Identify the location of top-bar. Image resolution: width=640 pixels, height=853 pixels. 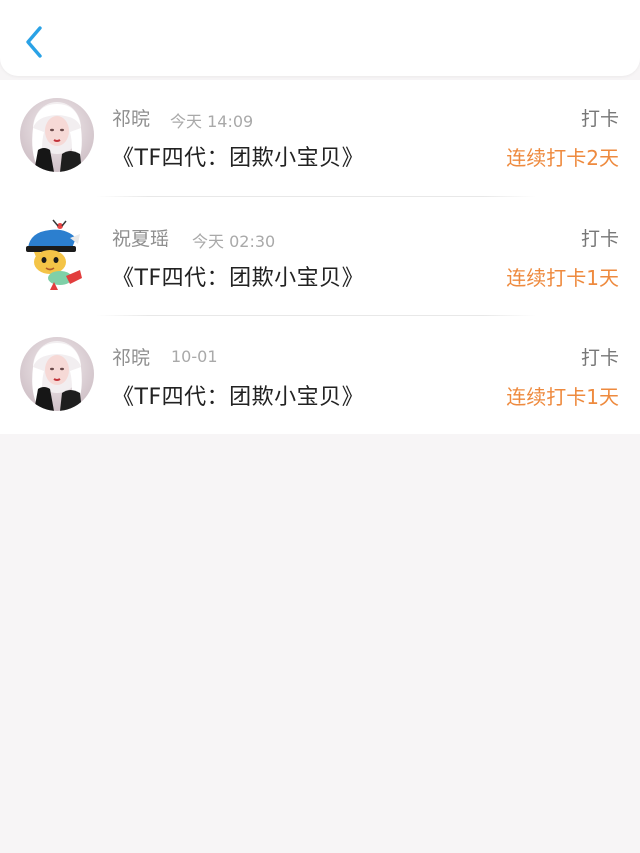
(320, 38).